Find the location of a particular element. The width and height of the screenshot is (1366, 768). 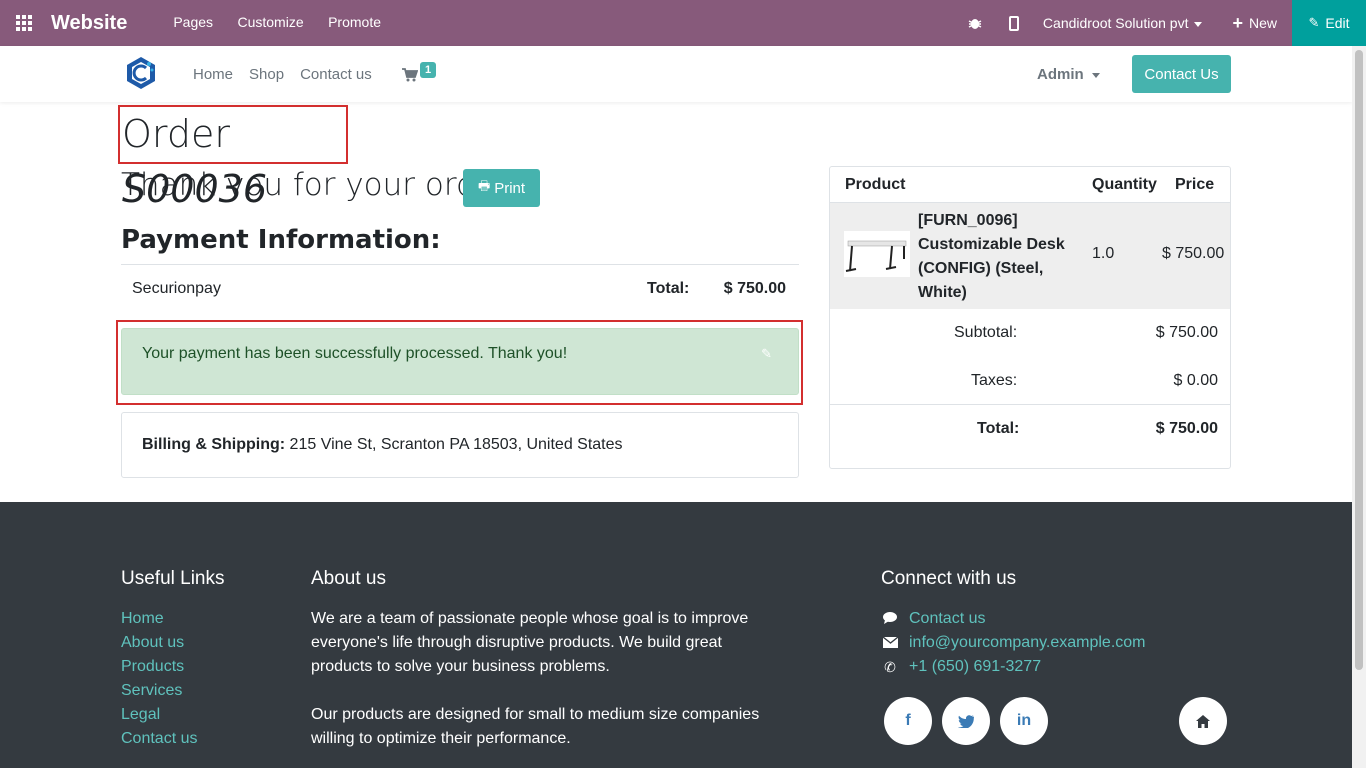

email-row: info@yourcompany.example.com is located at coordinates (1013, 643).